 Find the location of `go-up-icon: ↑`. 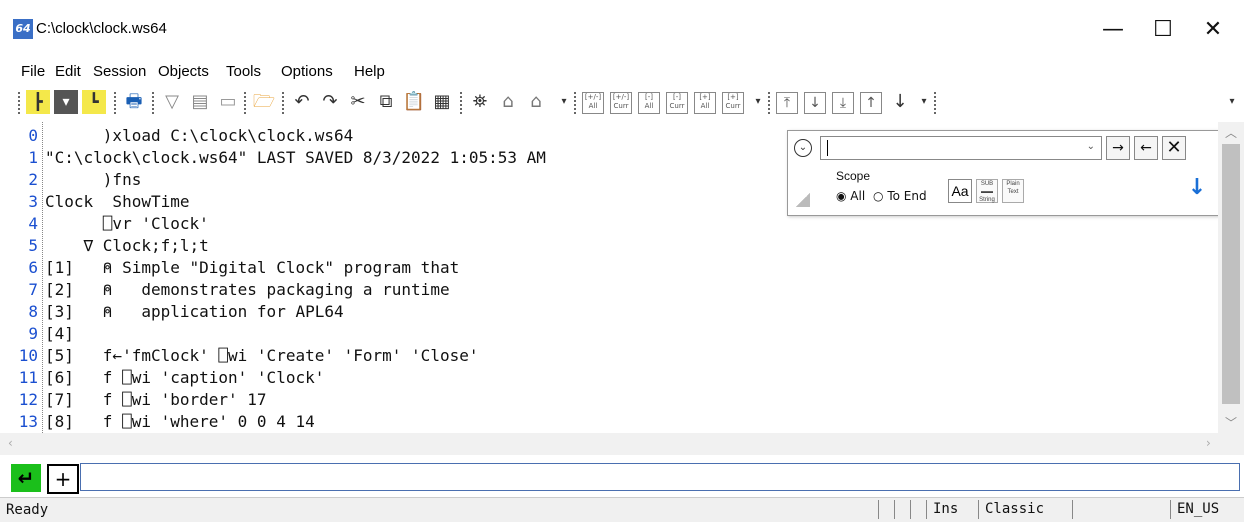

go-up-icon: ↑ is located at coordinates (871, 103).